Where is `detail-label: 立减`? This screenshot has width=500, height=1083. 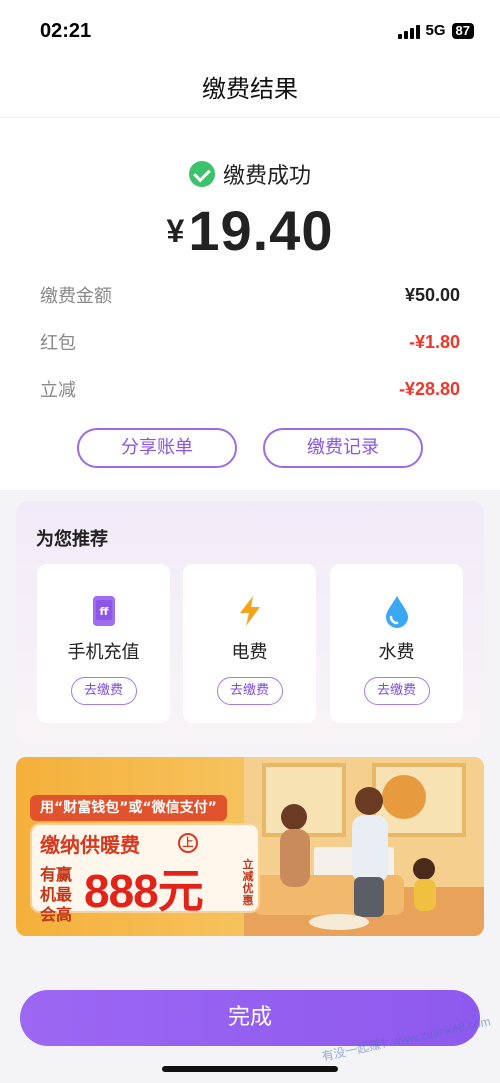
detail-label: 立减 is located at coordinates (58, 390).